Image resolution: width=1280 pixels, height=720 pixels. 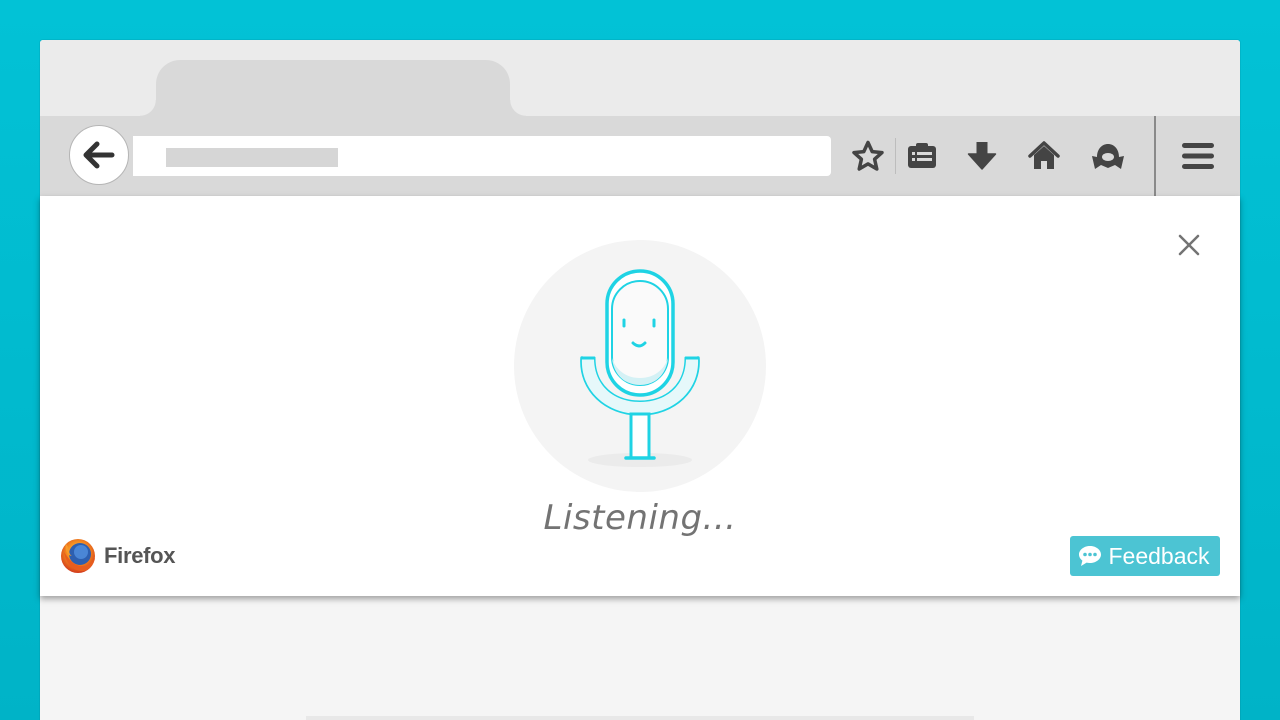 I want to click on microphone-circle, so click(x=640, y=366).